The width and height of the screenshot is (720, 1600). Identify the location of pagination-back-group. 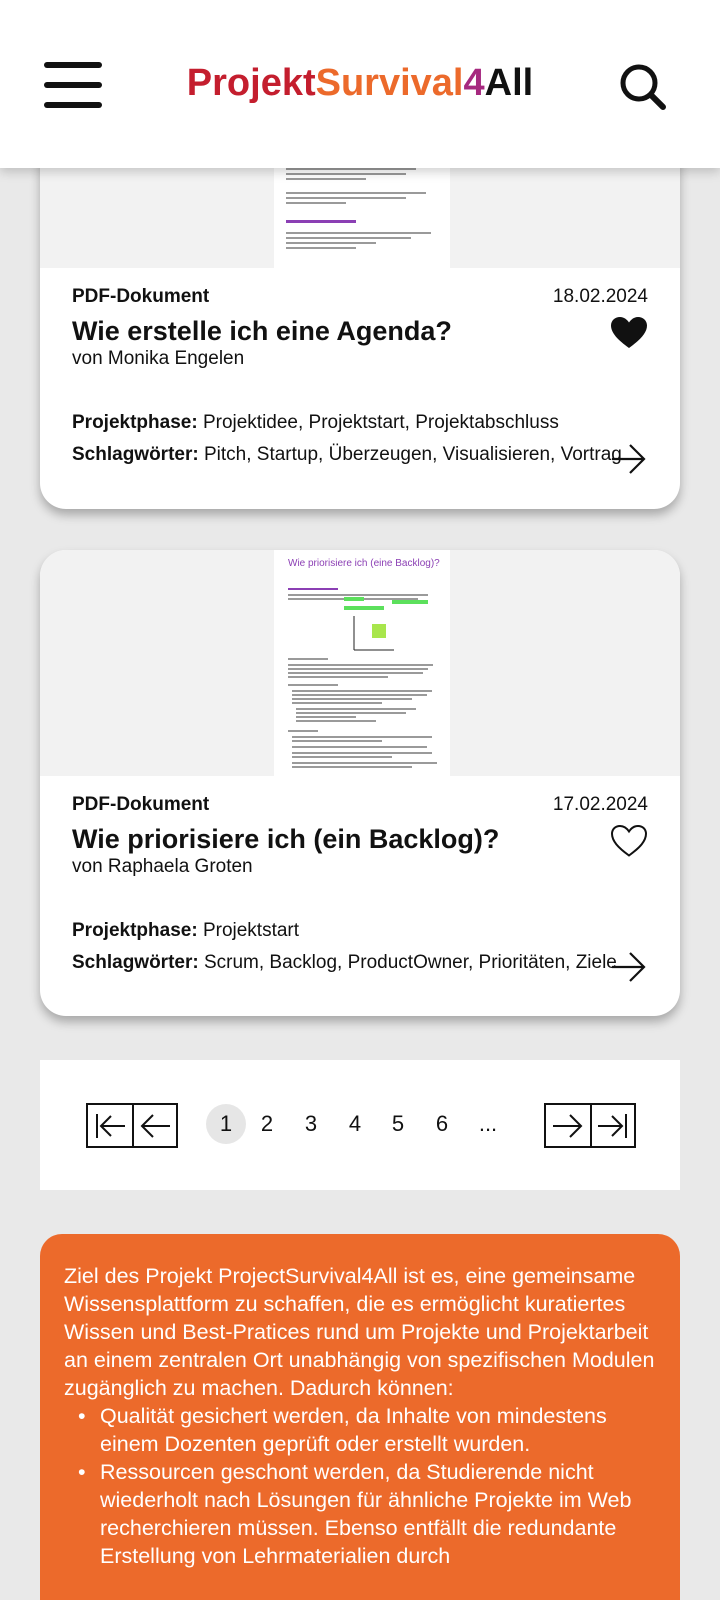
(132, 1125).